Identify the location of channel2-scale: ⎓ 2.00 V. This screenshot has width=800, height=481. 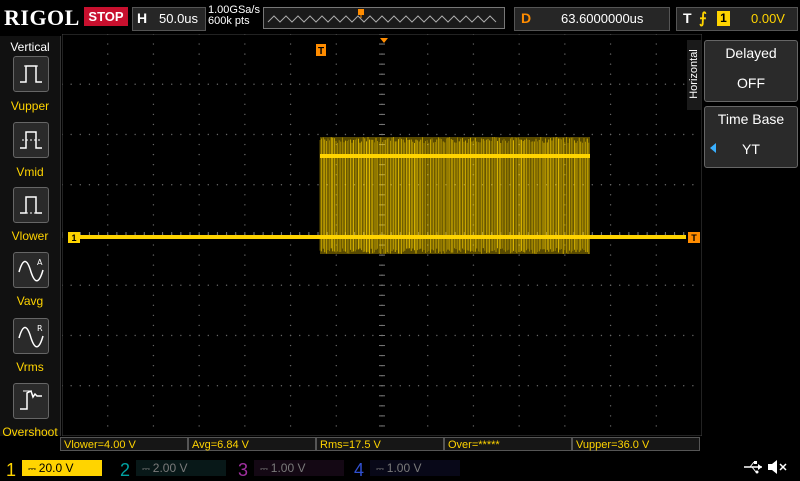
(181, 468).